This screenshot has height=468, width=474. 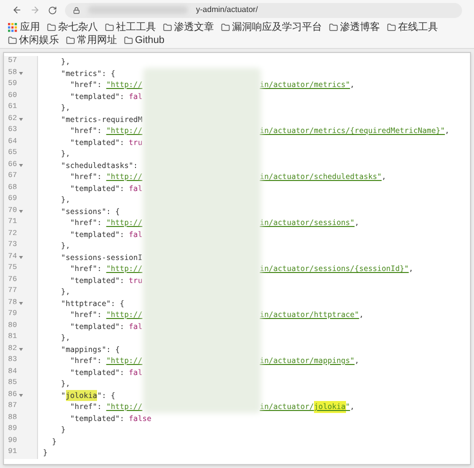 I want to click on bookmark-item: 应用, so click(x=24, y=27).